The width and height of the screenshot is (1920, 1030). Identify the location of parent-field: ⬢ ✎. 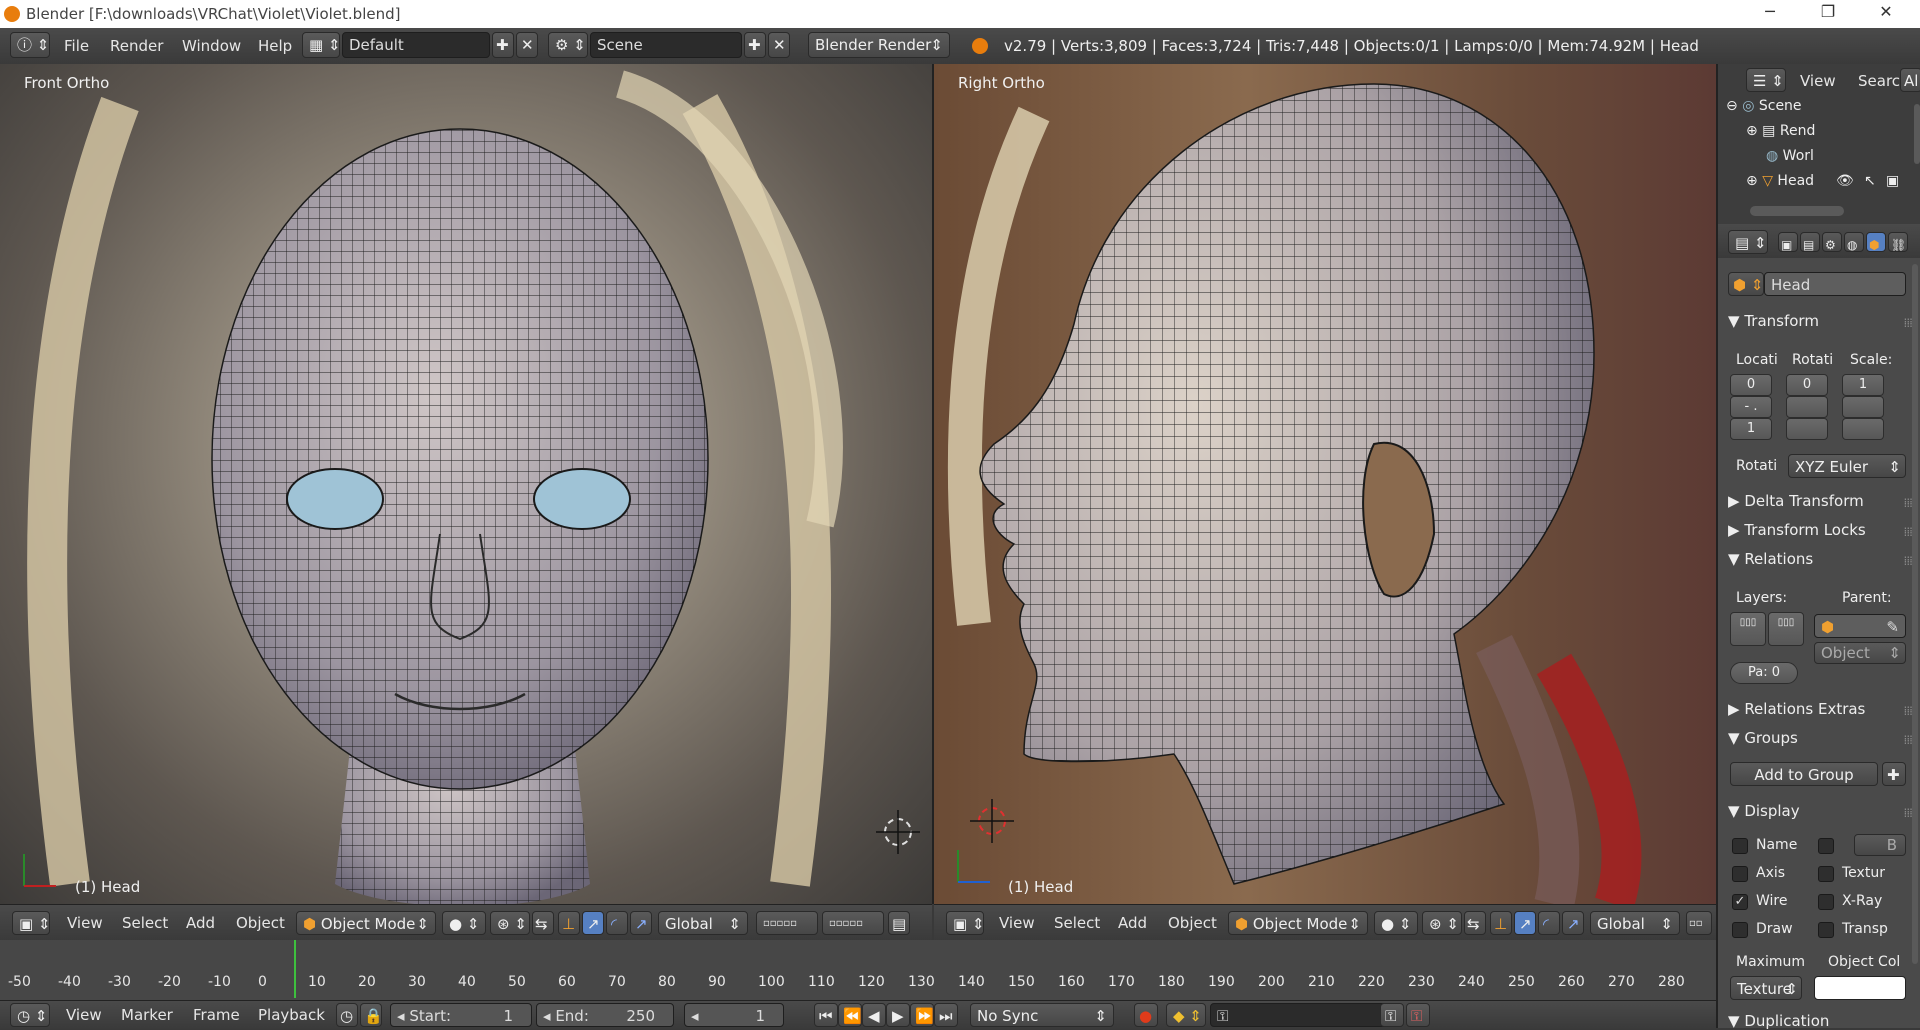
(1860, 626).